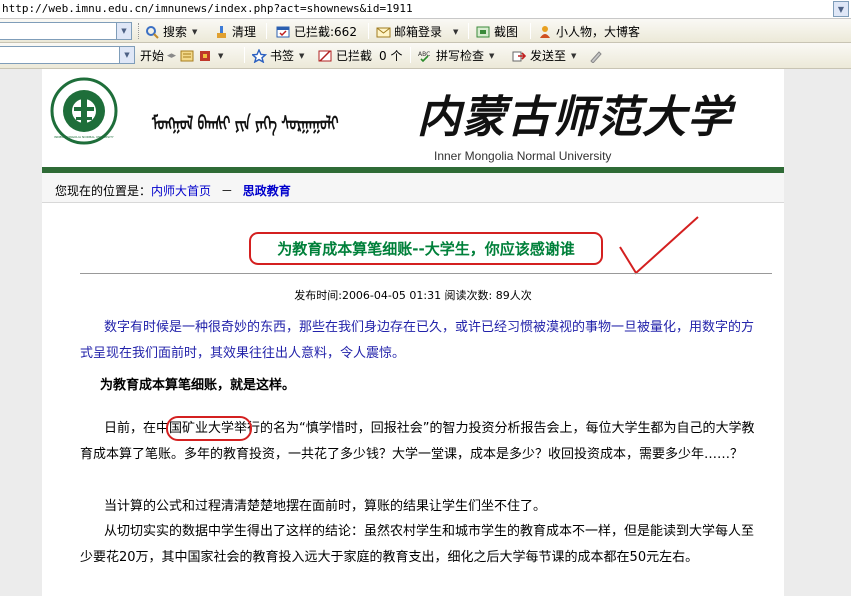 Image resolution: width=851 pixels, height=596 pixels. Describe the element at coordinates (391, 56) in the screenshot. I see `popup-blocker-count: 0 个` at that location.